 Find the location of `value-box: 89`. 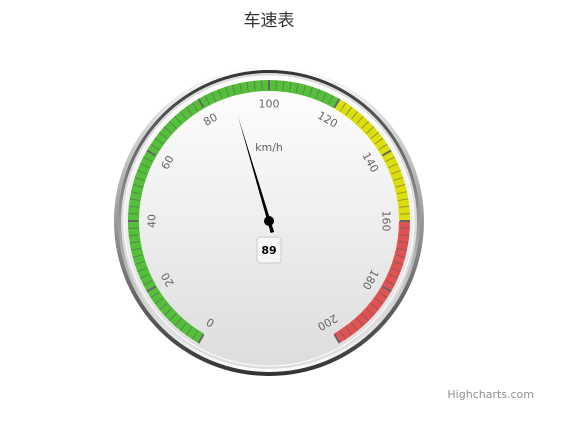

value-box: 89 is located at coordinates (269, 250).